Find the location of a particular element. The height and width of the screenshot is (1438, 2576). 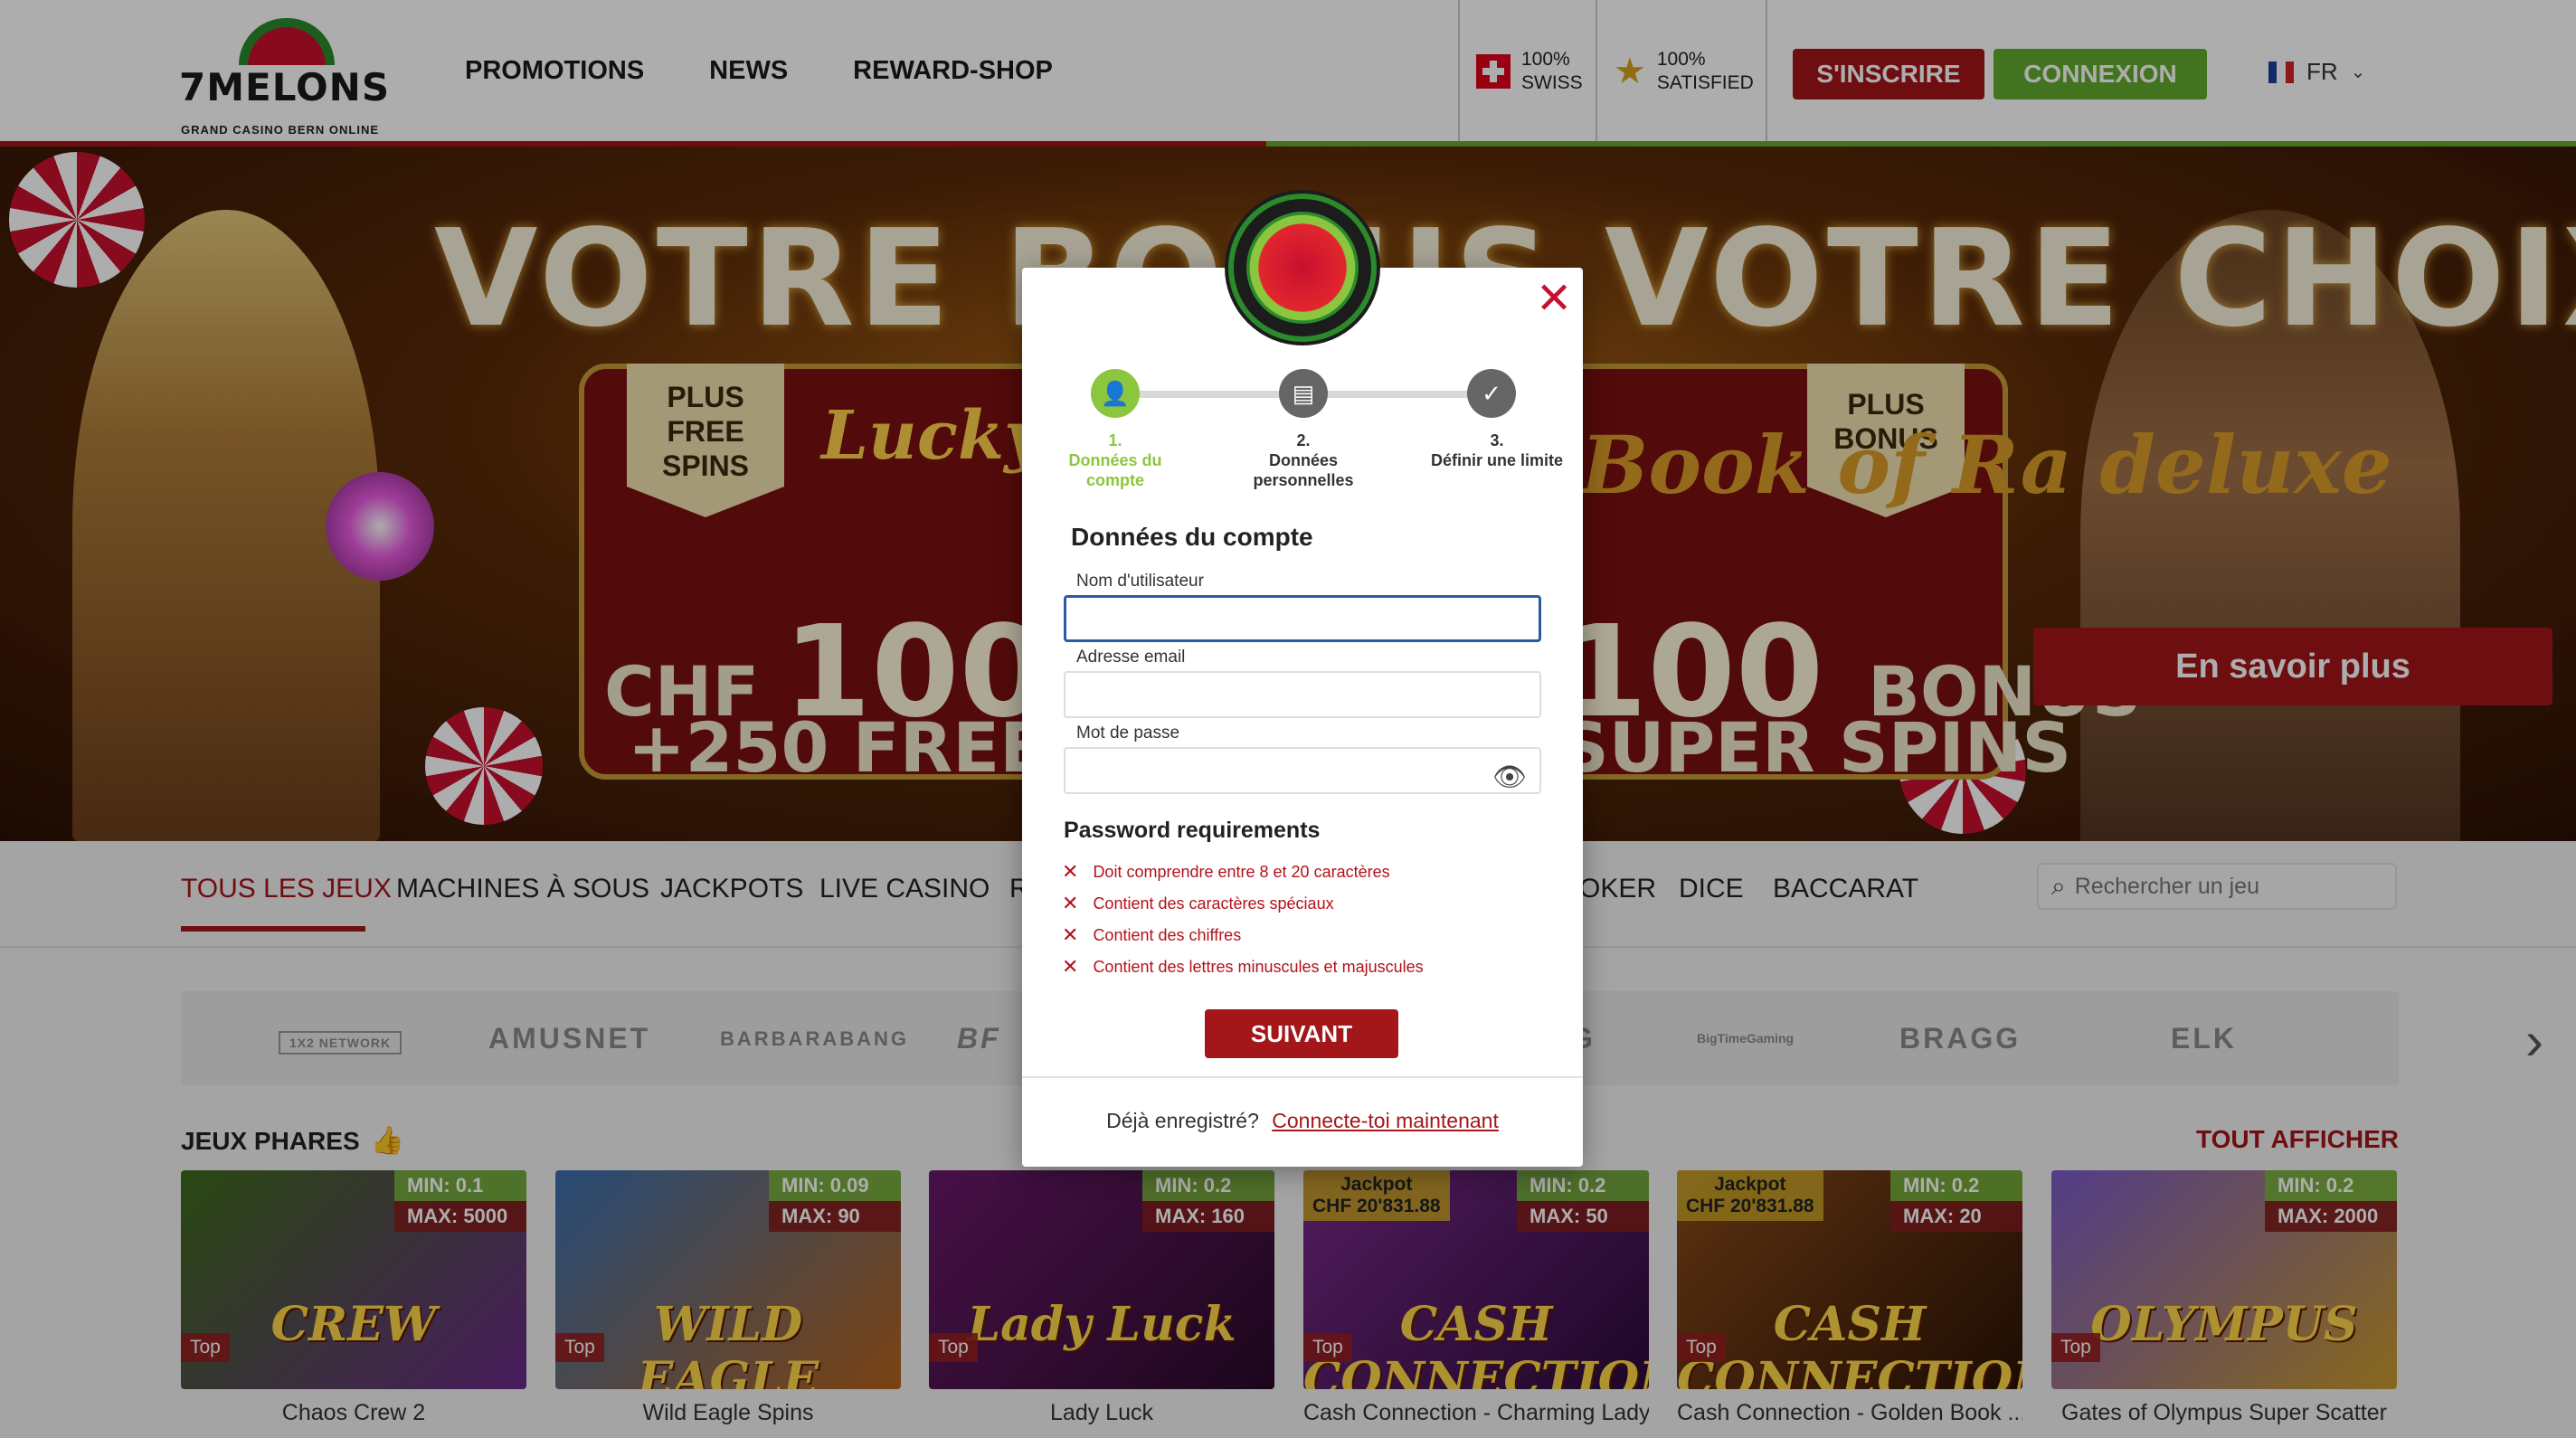

requirement-item: ✕ Contient des caractères spéciaux is located at coordinates (1198, 904).